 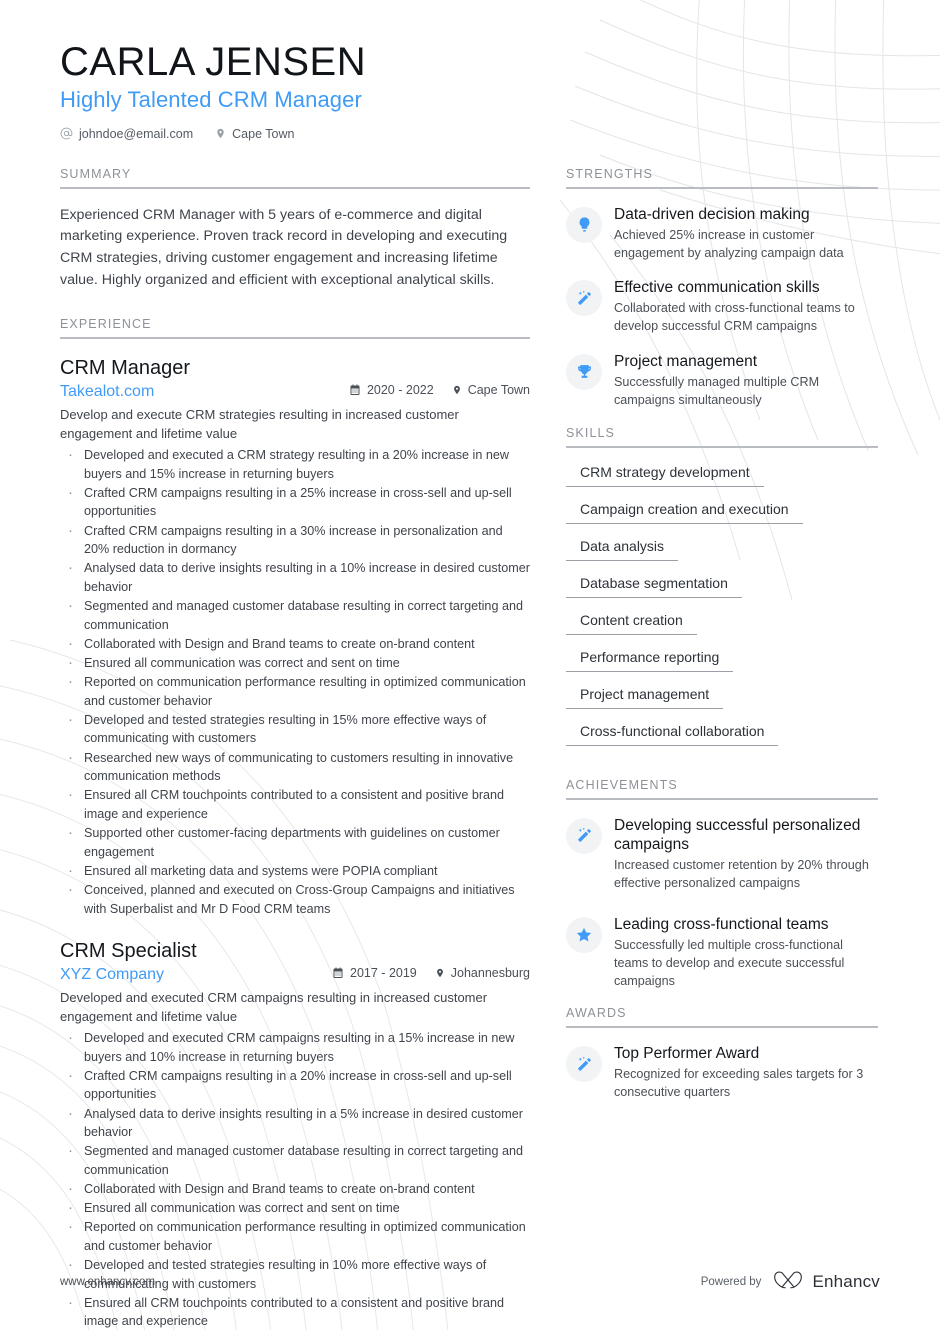 What do you see at coordinates (136, 133) in the screenshot?
I see `contact-email-text: johndoe@email.com` at bounding box center [136, 133].